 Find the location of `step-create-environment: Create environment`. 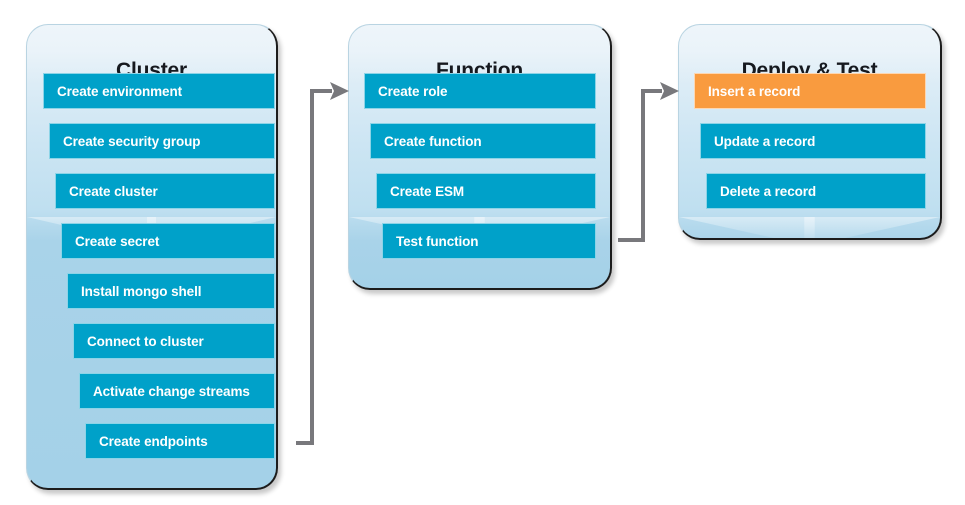

step-create-environment: Create environment is located at coordinates (159, 91).